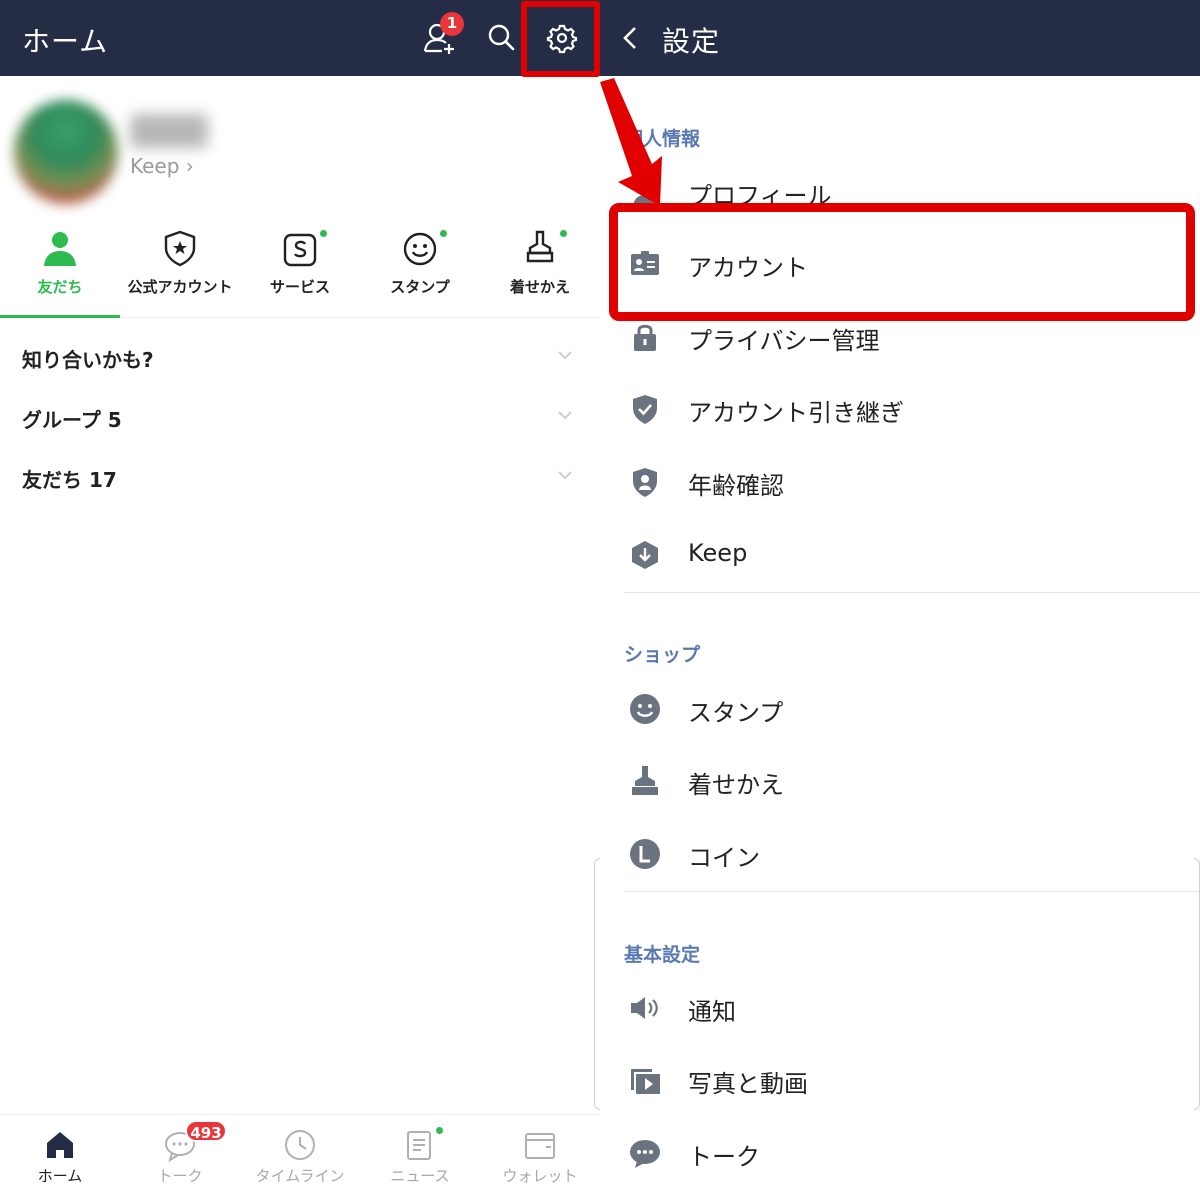 The height and width of the screenshot is (1194, 1200). I want to click on photo-video-icon, so click(645, 1081).